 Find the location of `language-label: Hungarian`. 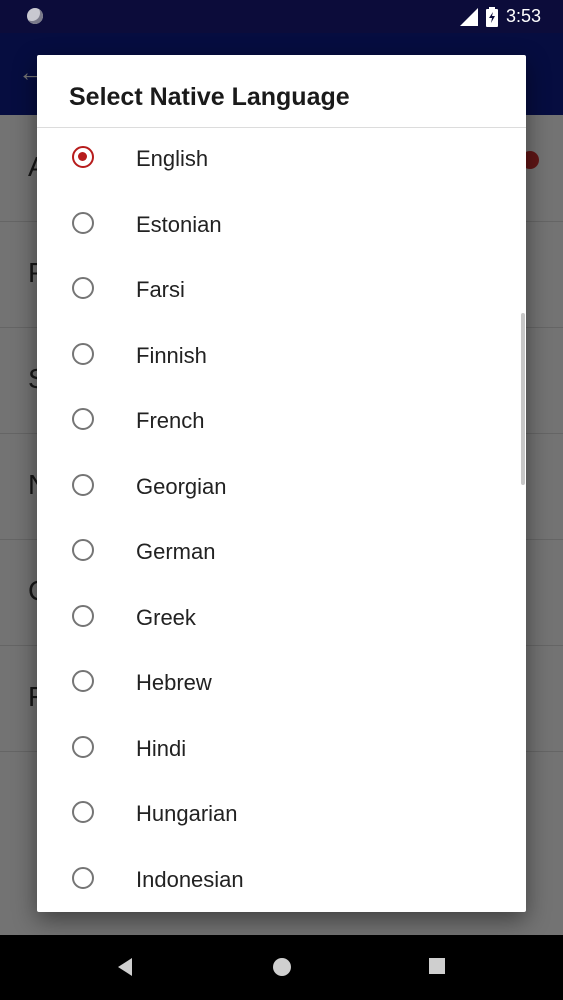

language-label: Hungarian is located at coordinates (187, 813).